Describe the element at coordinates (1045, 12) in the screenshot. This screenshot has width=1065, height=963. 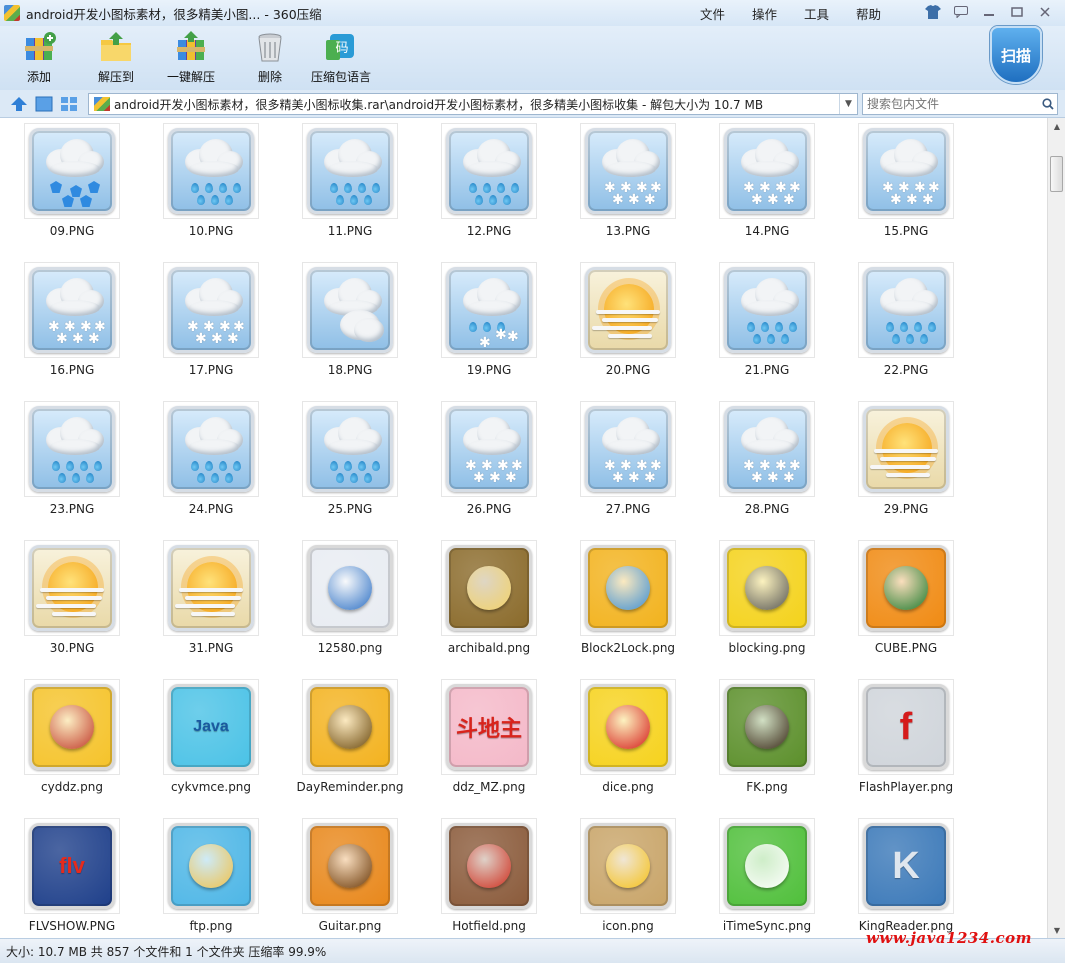
I see `close-icon` at that location.